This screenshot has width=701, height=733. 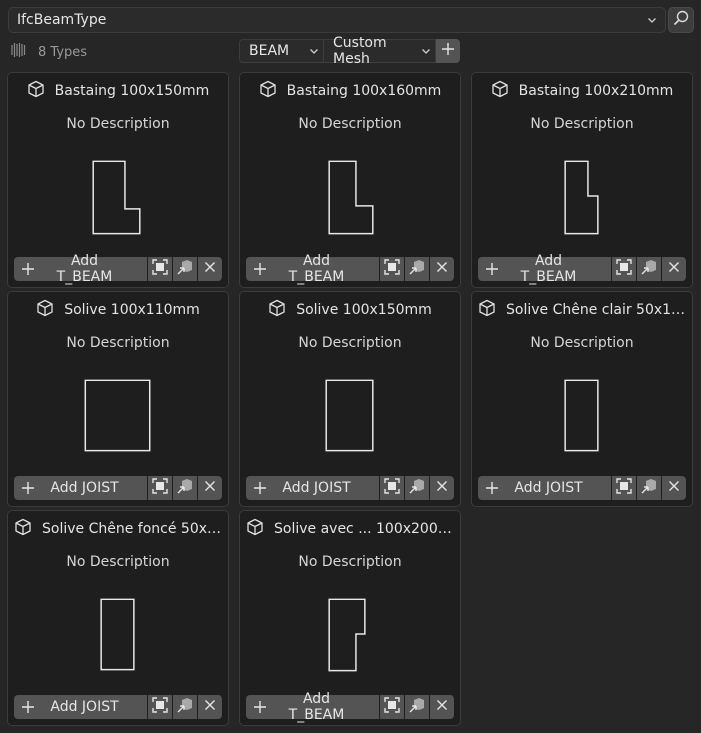 I want to click on ifc-class-dropdown: IfcBeamType, so click(x=337, y=20).